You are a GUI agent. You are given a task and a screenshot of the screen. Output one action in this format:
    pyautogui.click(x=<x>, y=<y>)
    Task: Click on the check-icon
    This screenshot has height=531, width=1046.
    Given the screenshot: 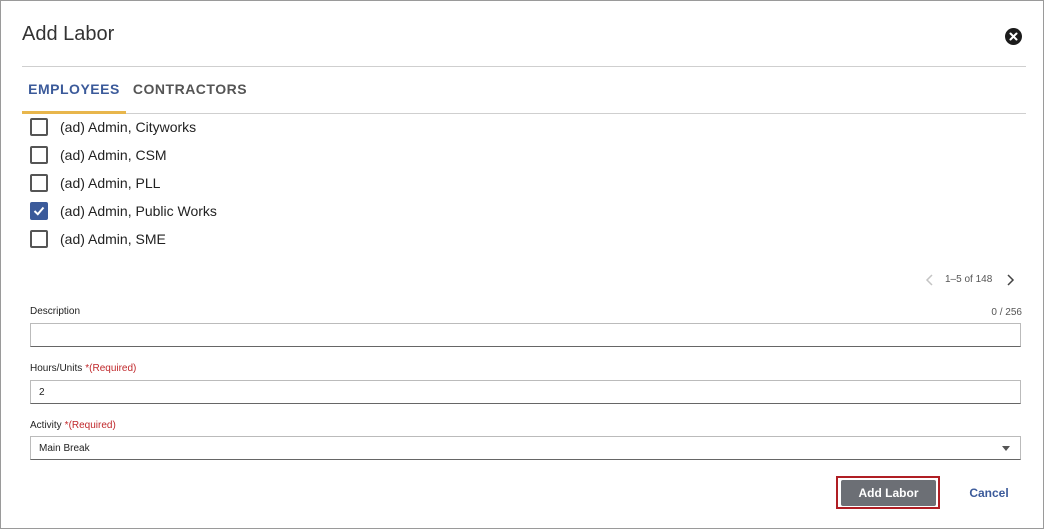 What is the action you would take?
    pyautogui.click(x=39, y=211)
    